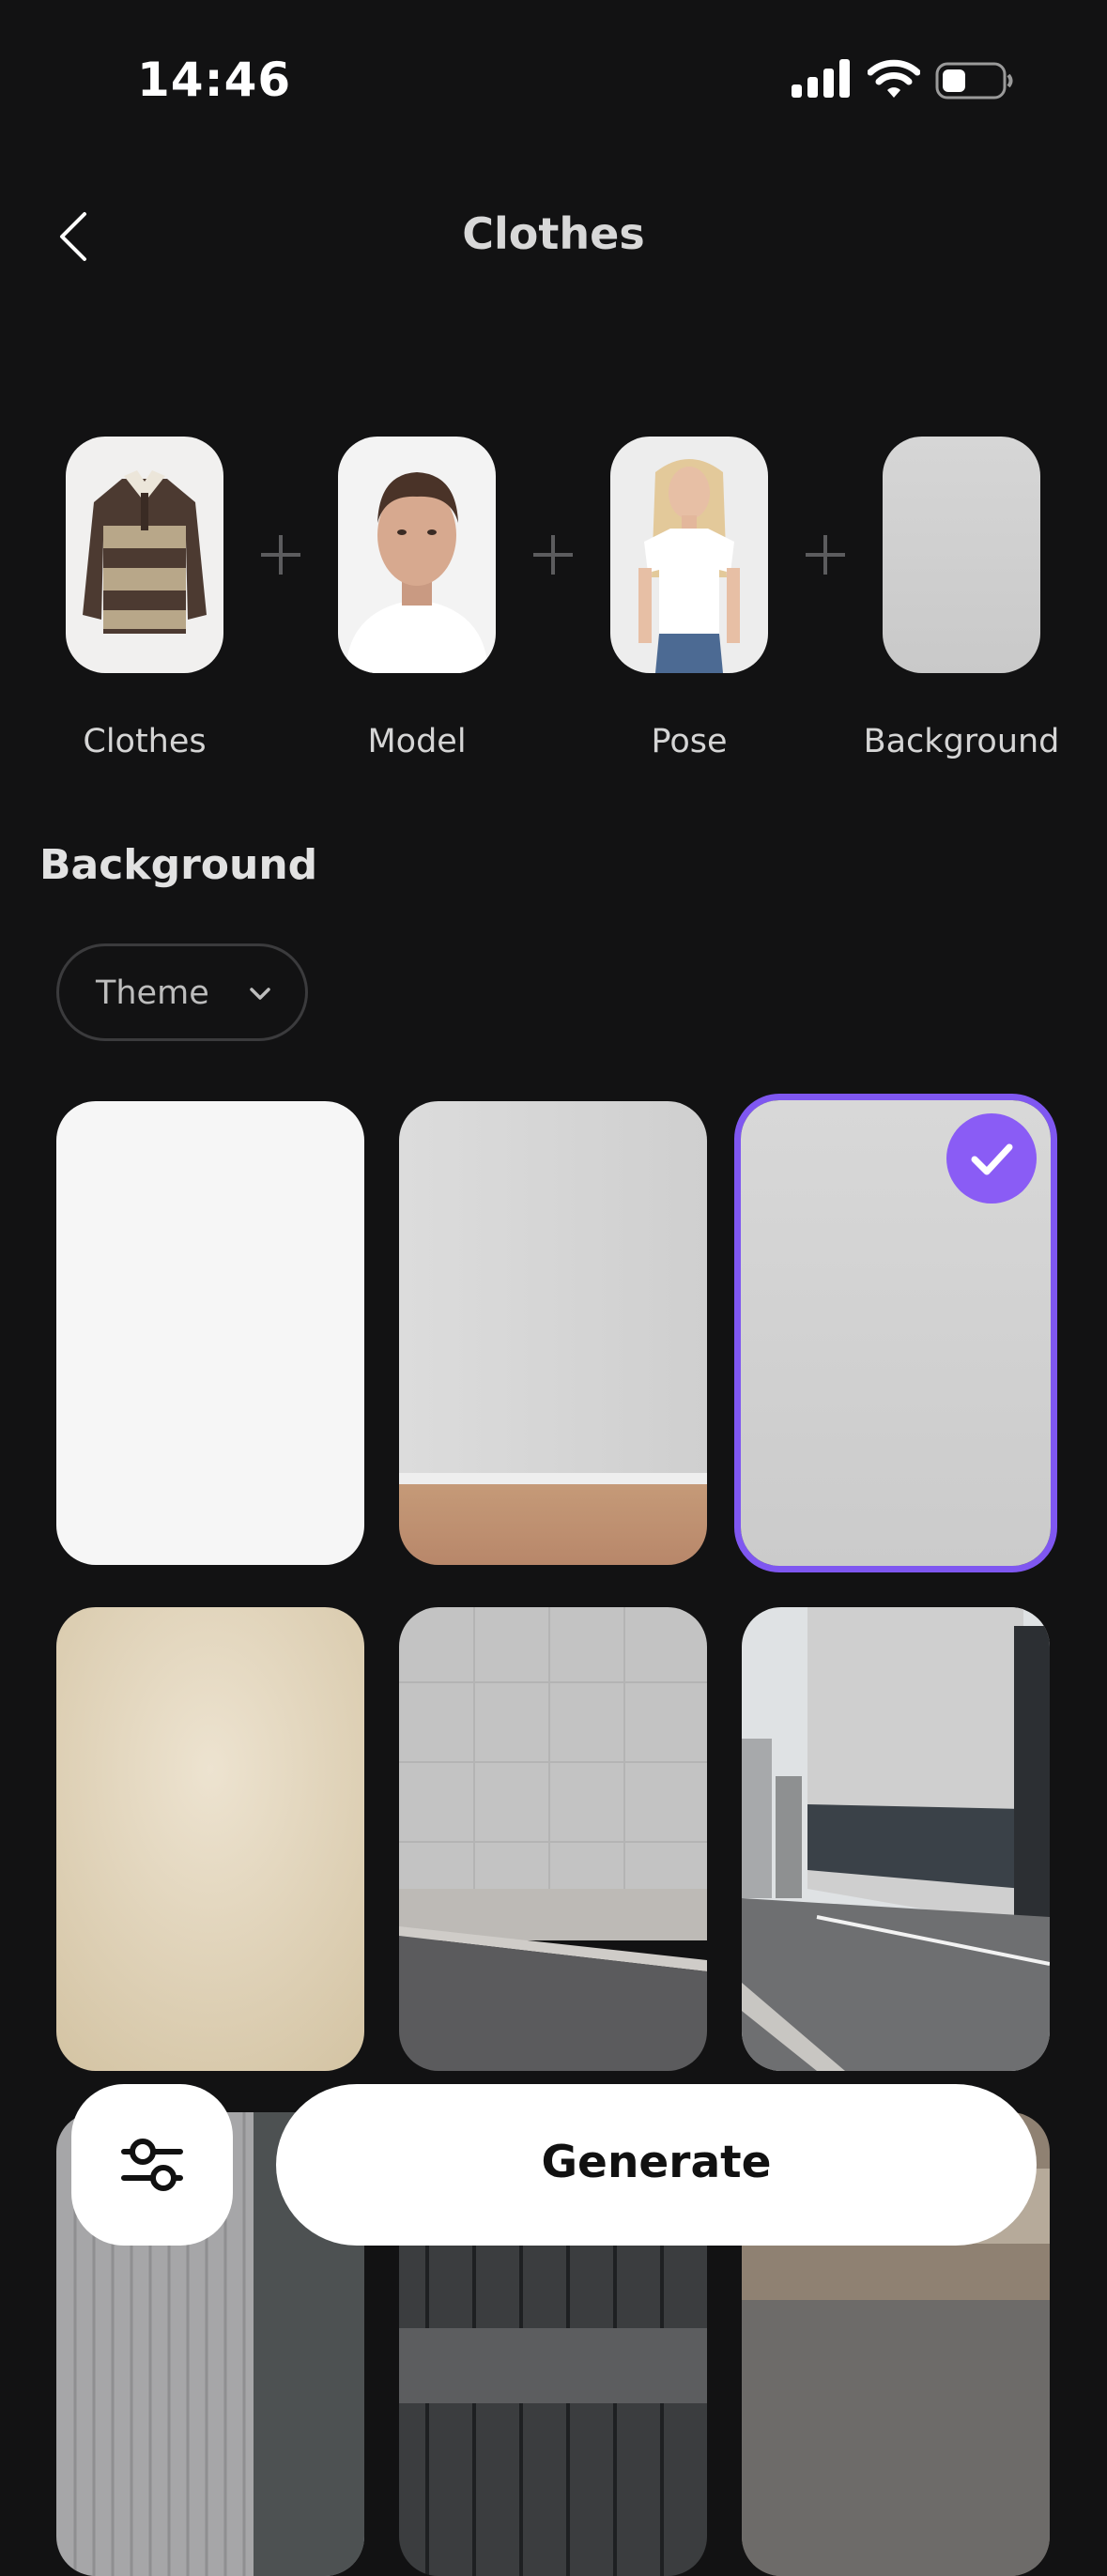 Image resolution: width=1107 pixels, height=2576 pixels. I want to click on step-model-thumbnail, so click(417, 555).